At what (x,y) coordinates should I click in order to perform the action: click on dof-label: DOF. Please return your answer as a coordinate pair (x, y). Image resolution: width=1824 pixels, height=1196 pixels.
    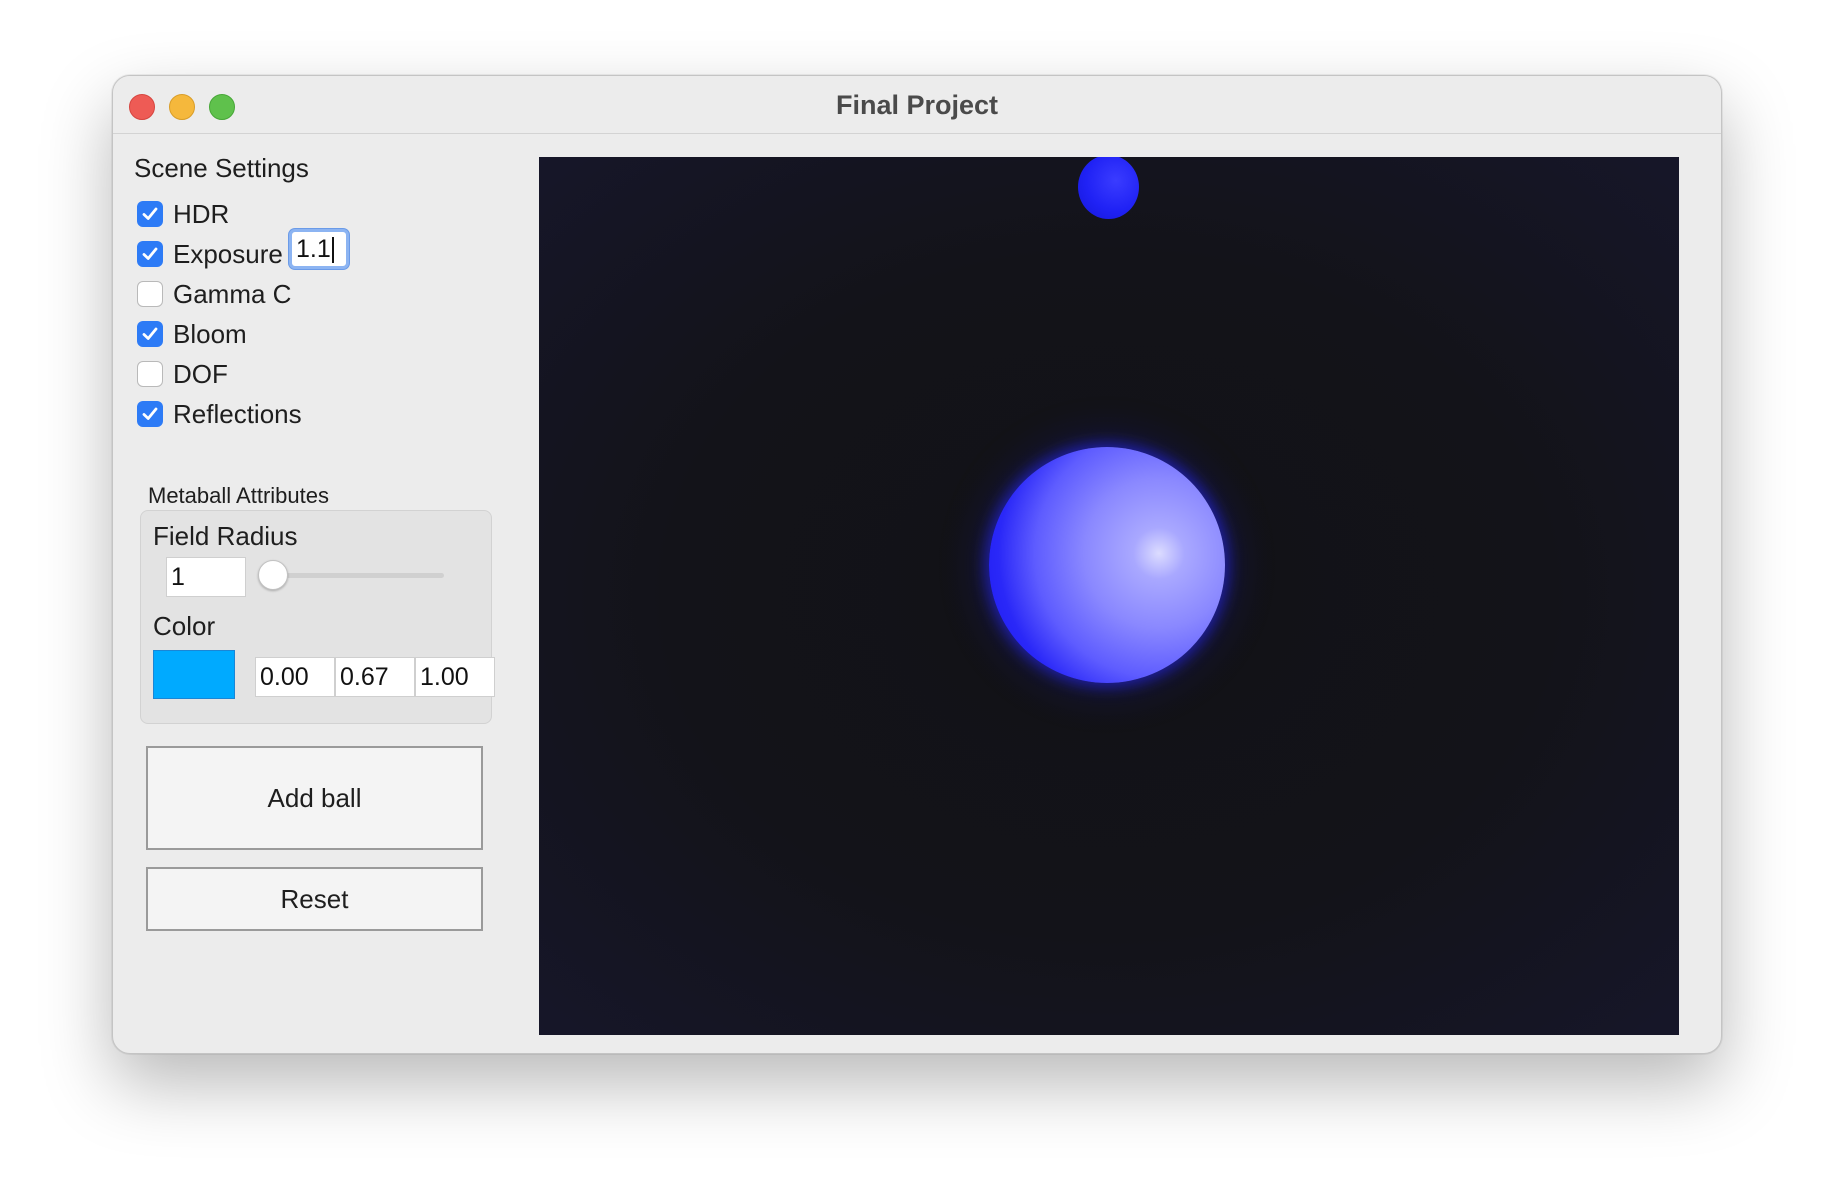
    Looking at the image, I should click on (200, 373).